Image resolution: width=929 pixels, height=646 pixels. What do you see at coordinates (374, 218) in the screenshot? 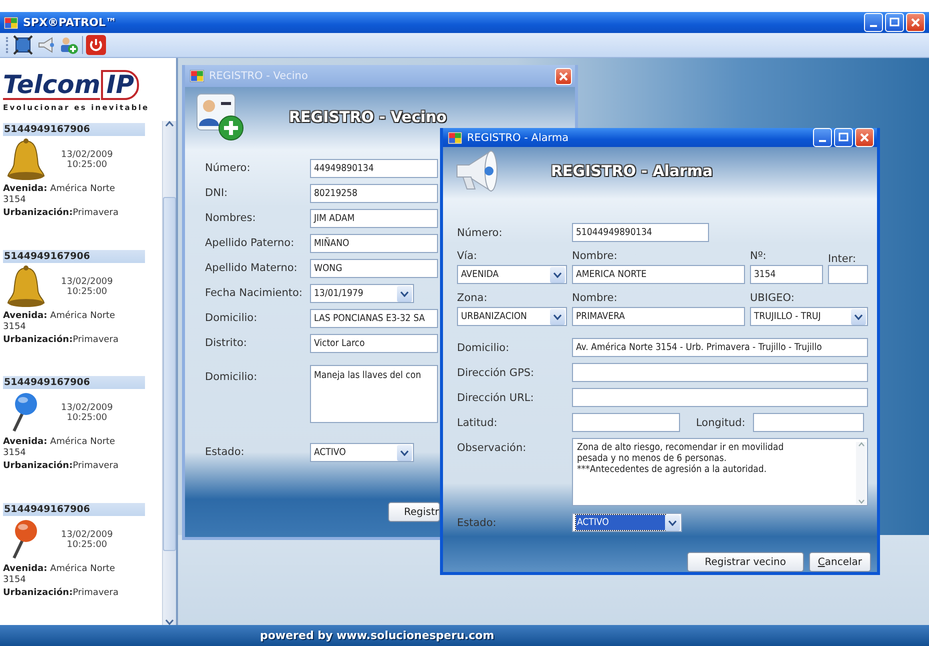
I see `input-field: JIM ADAM` at bounding box center [374, 218].